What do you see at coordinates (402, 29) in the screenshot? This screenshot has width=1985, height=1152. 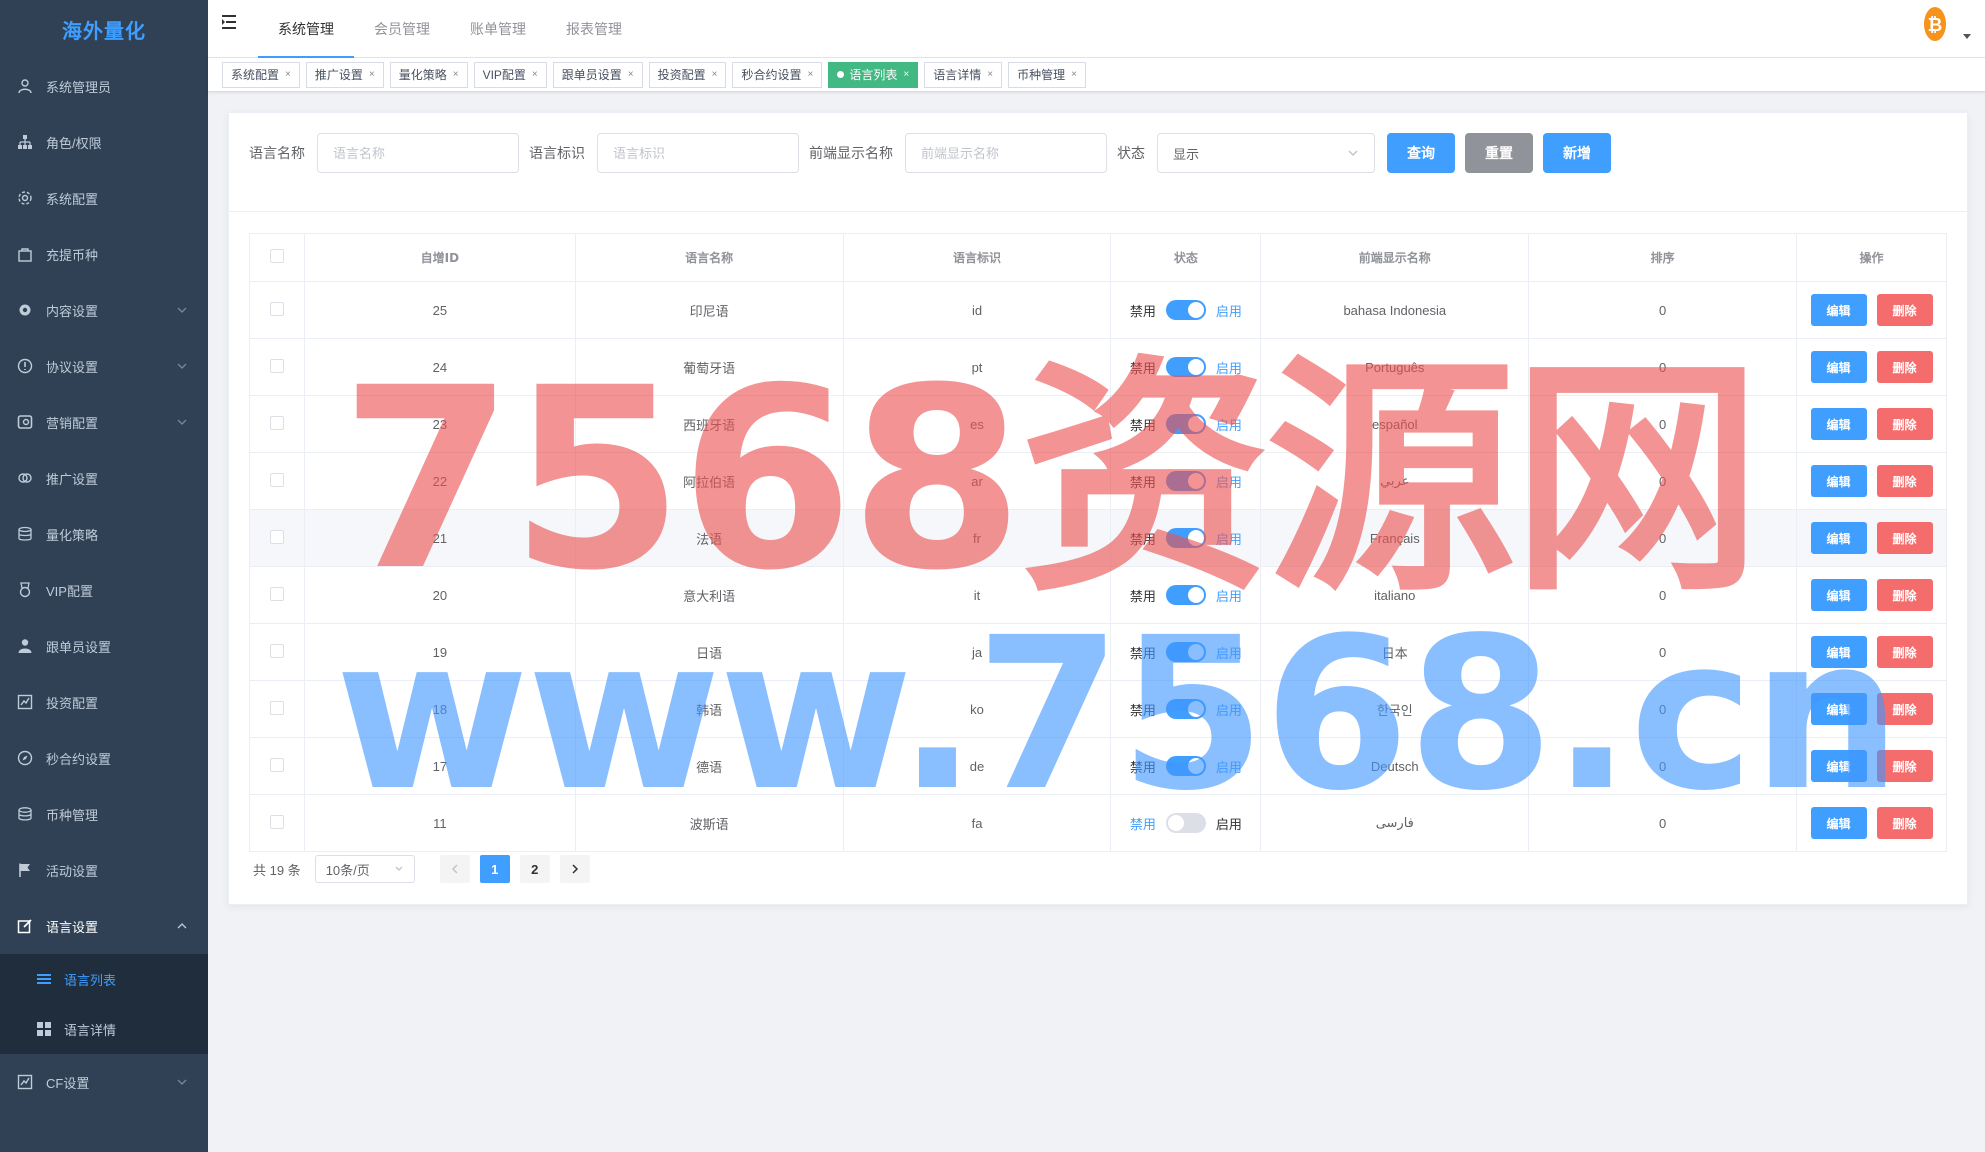 I see `top-tab-1: 会员管理` at bounding box center [402, 29].